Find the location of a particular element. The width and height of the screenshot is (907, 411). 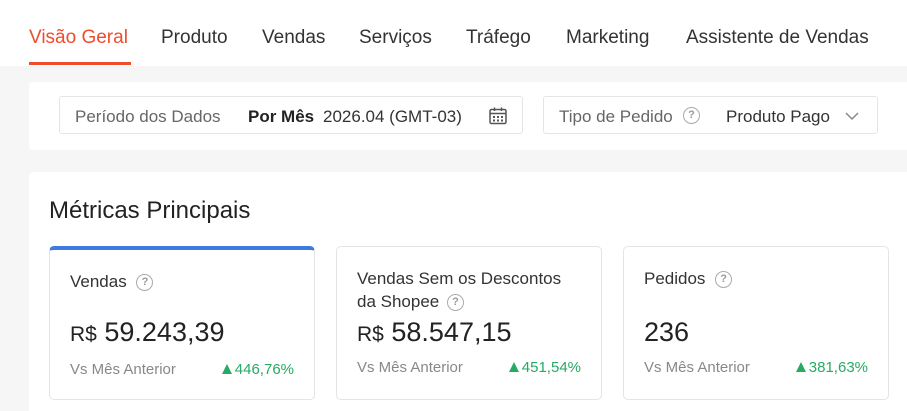

tab-assistente-de-vendas: Assistente de Vendas is located at coordinates (777, 38).